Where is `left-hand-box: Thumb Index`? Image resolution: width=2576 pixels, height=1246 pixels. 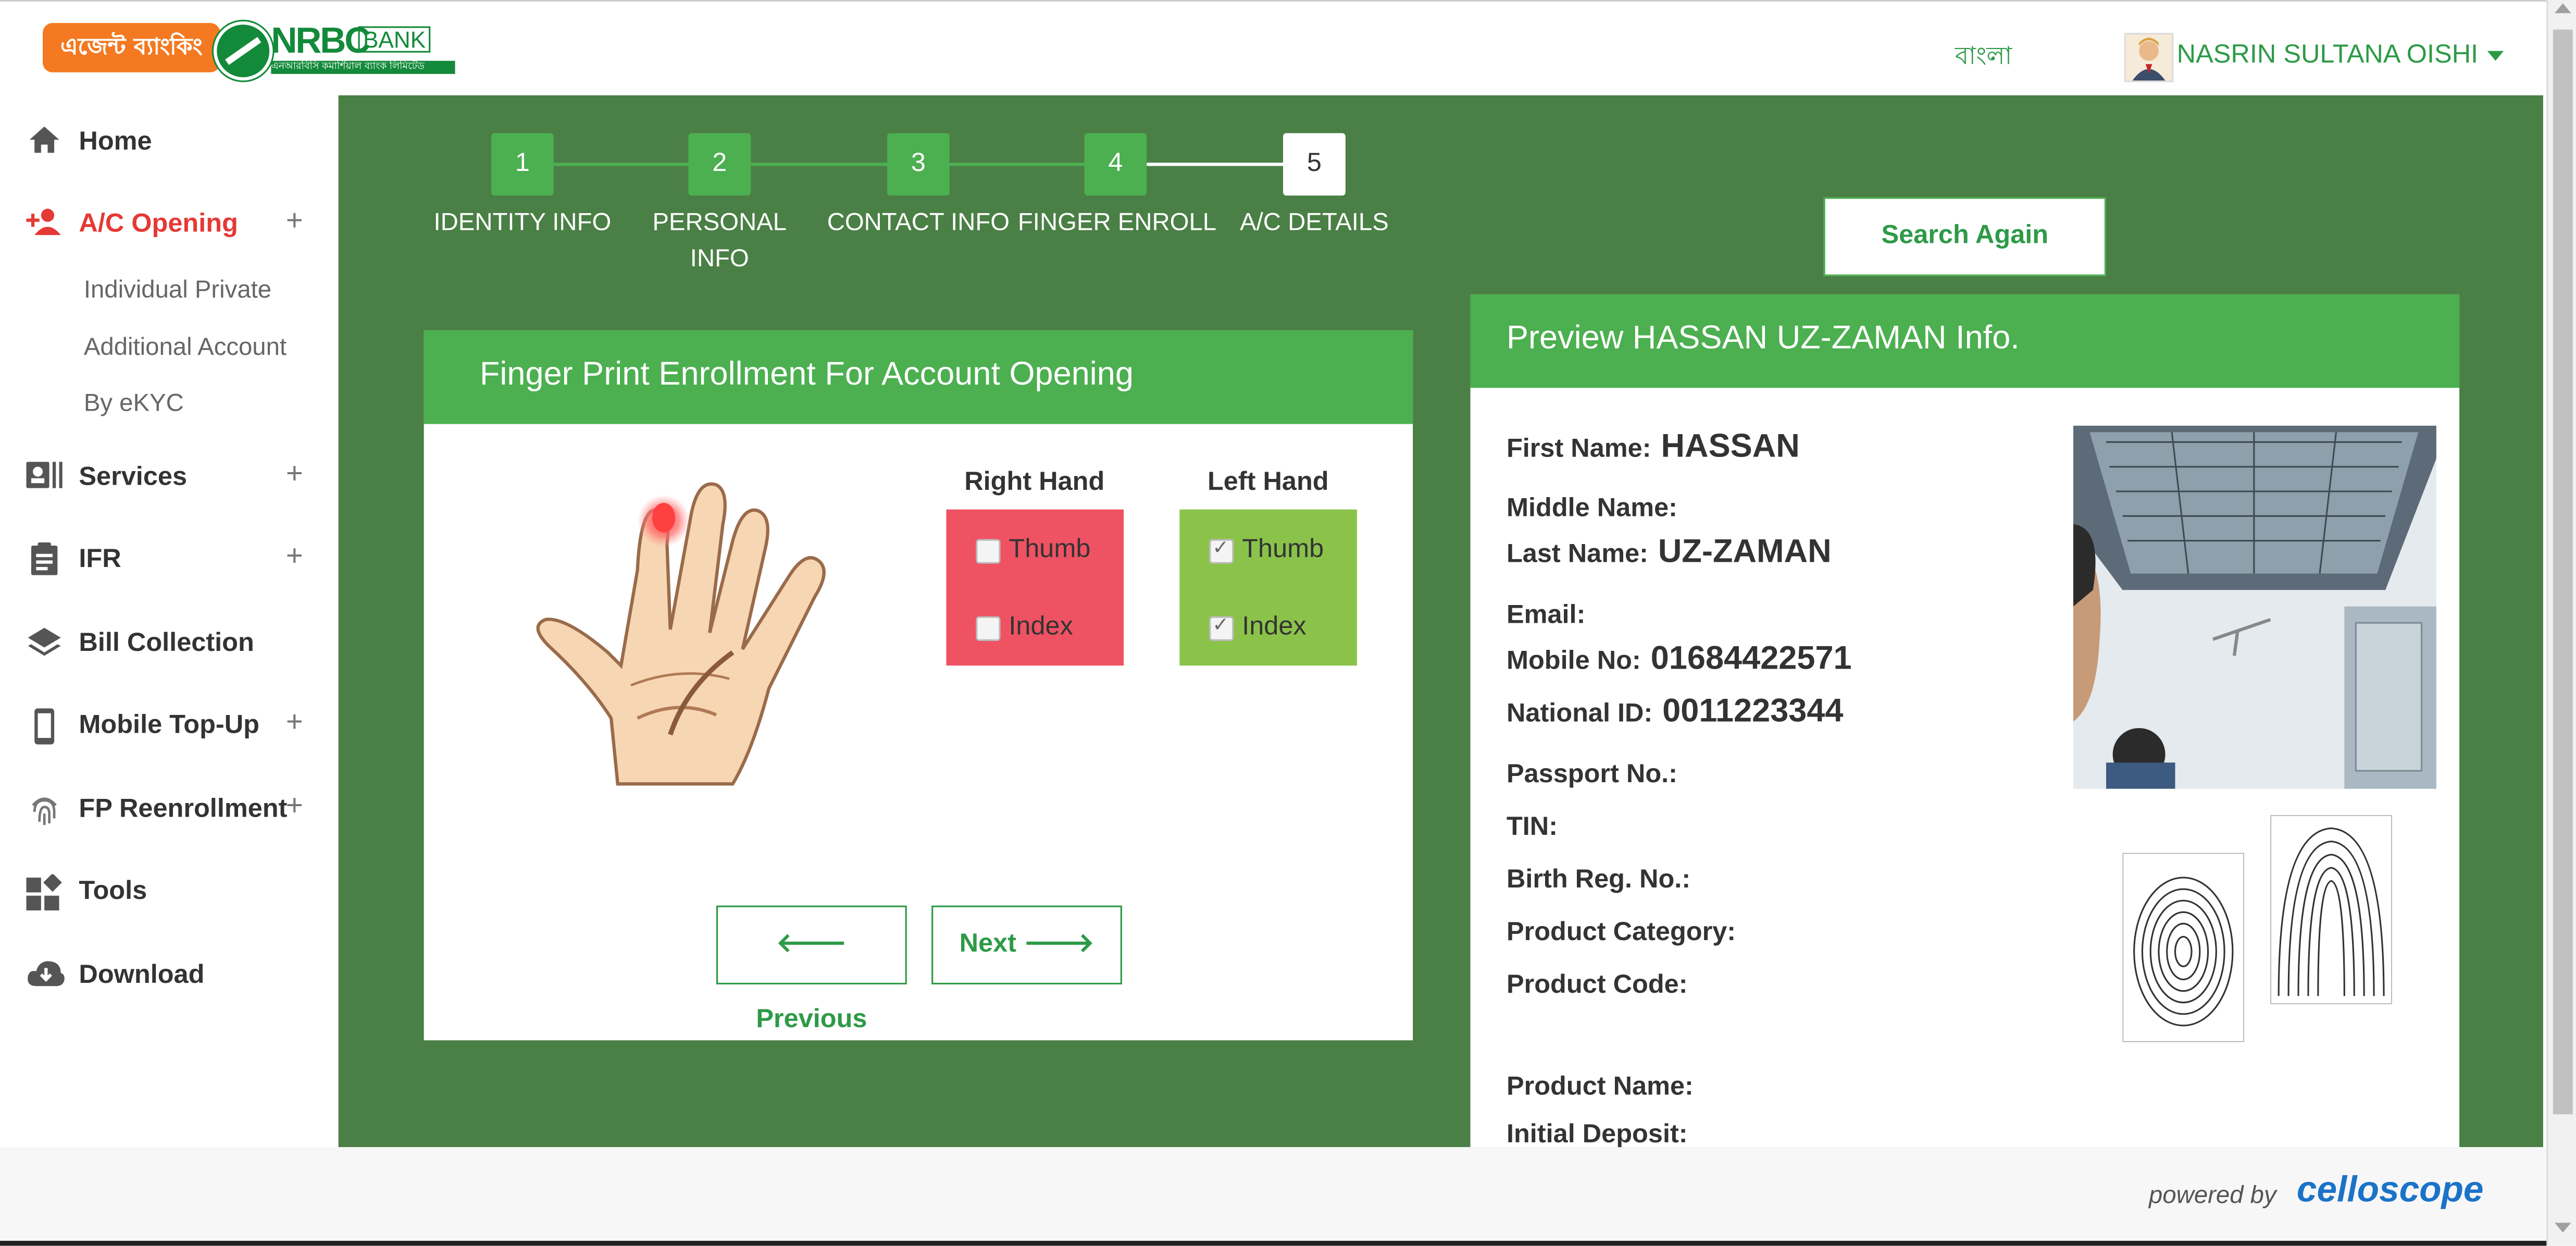
left-hand-box: Thumb Index is located at coordinates (1268, 588).